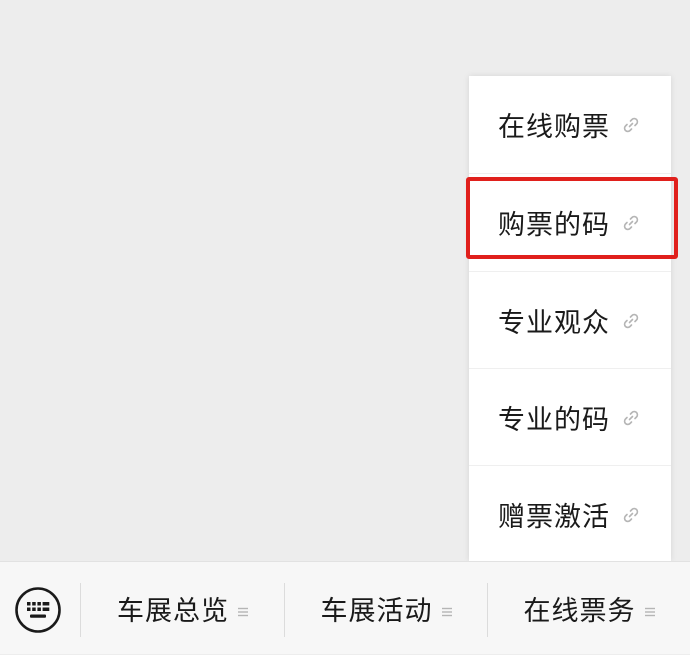 The height and width of the screenshot is (655, 690). I want to click on menu-online-ticketing: 在线票务, so click(589, 608).